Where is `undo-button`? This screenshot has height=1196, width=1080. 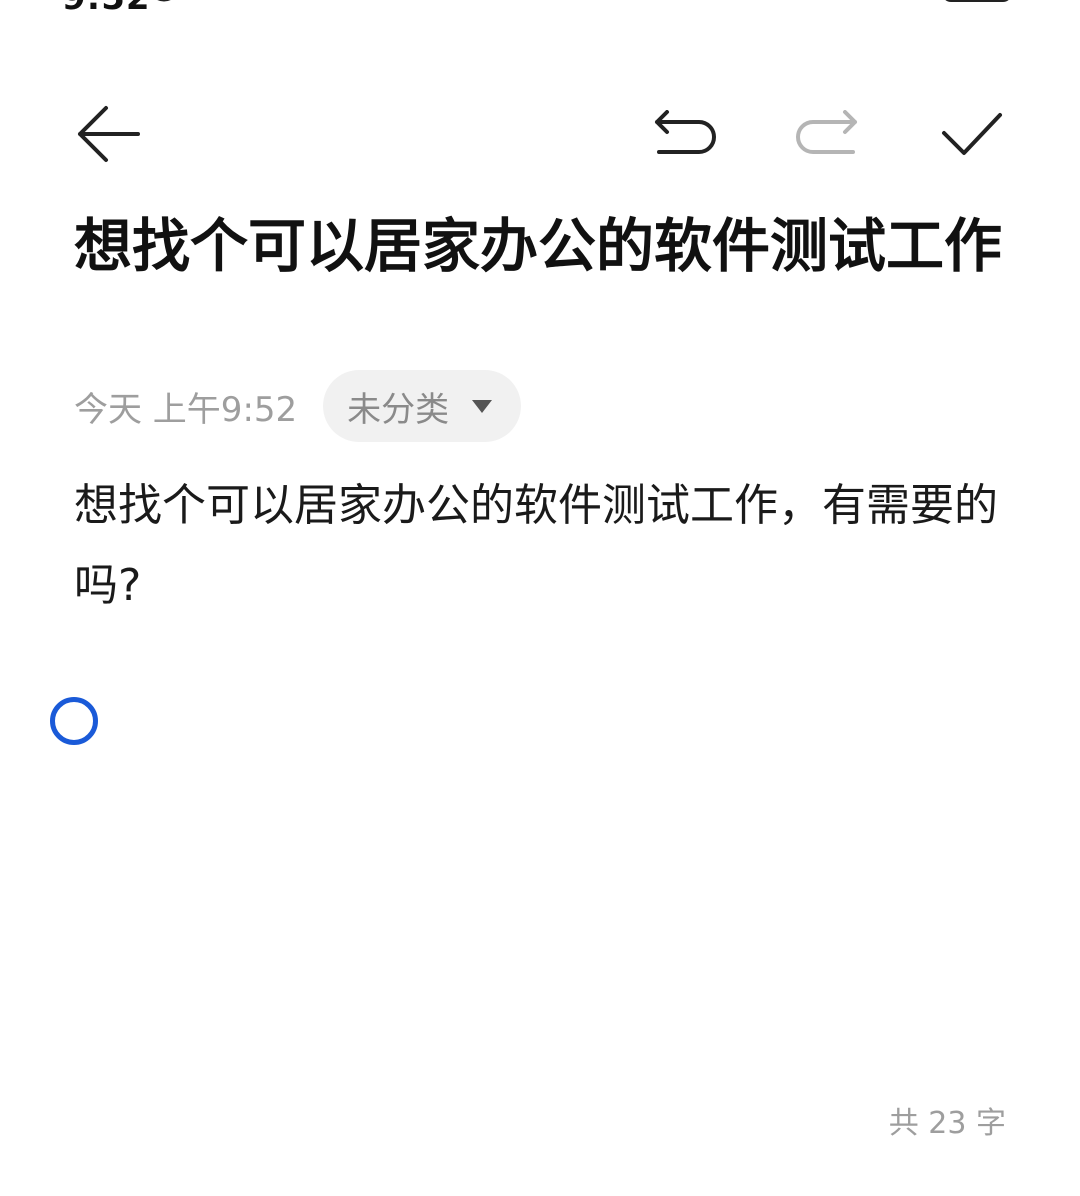
undo-button is located at coordinates (684, 134).